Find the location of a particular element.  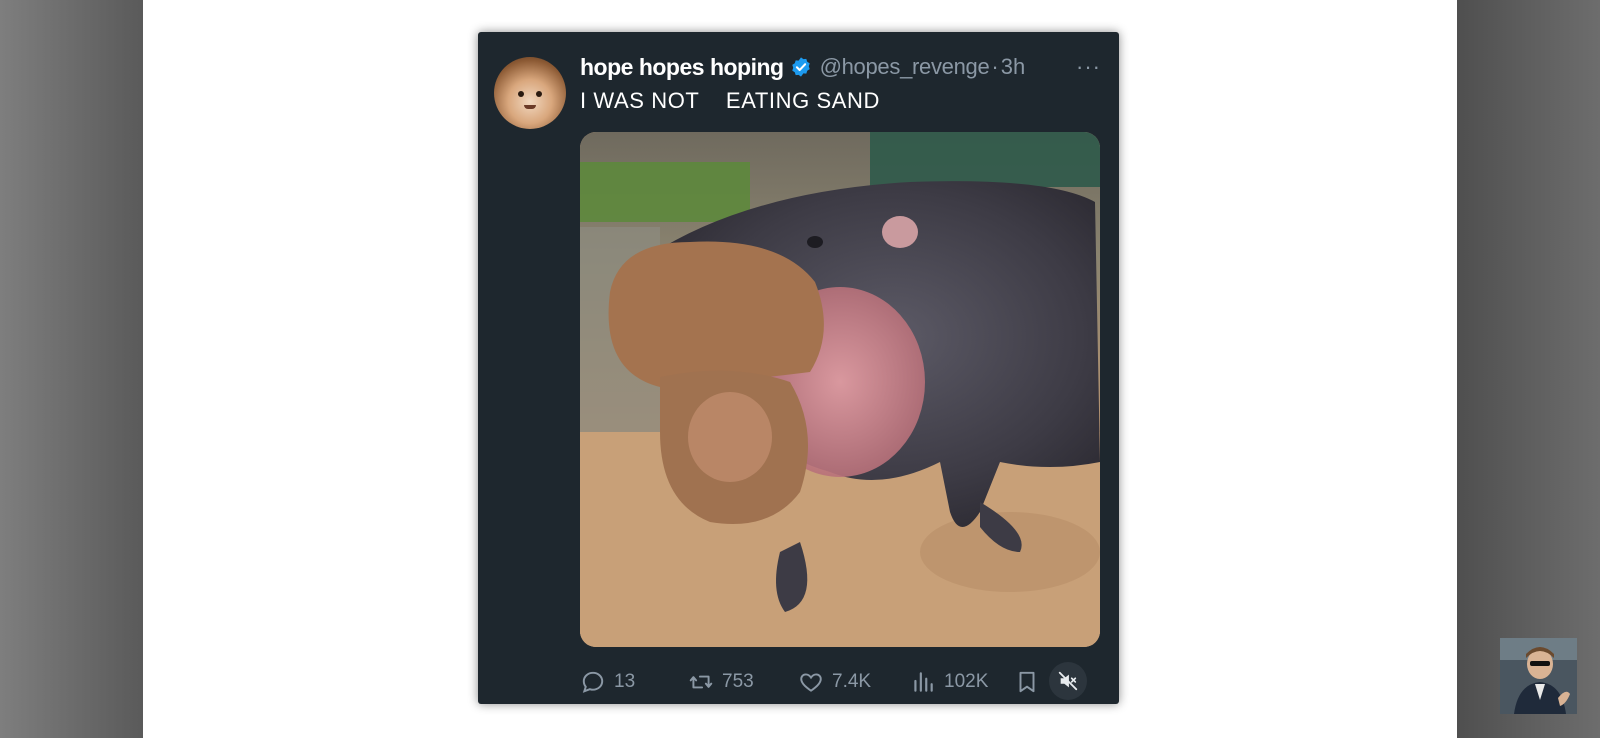

repost-icon is located at coordinates (701, 682).